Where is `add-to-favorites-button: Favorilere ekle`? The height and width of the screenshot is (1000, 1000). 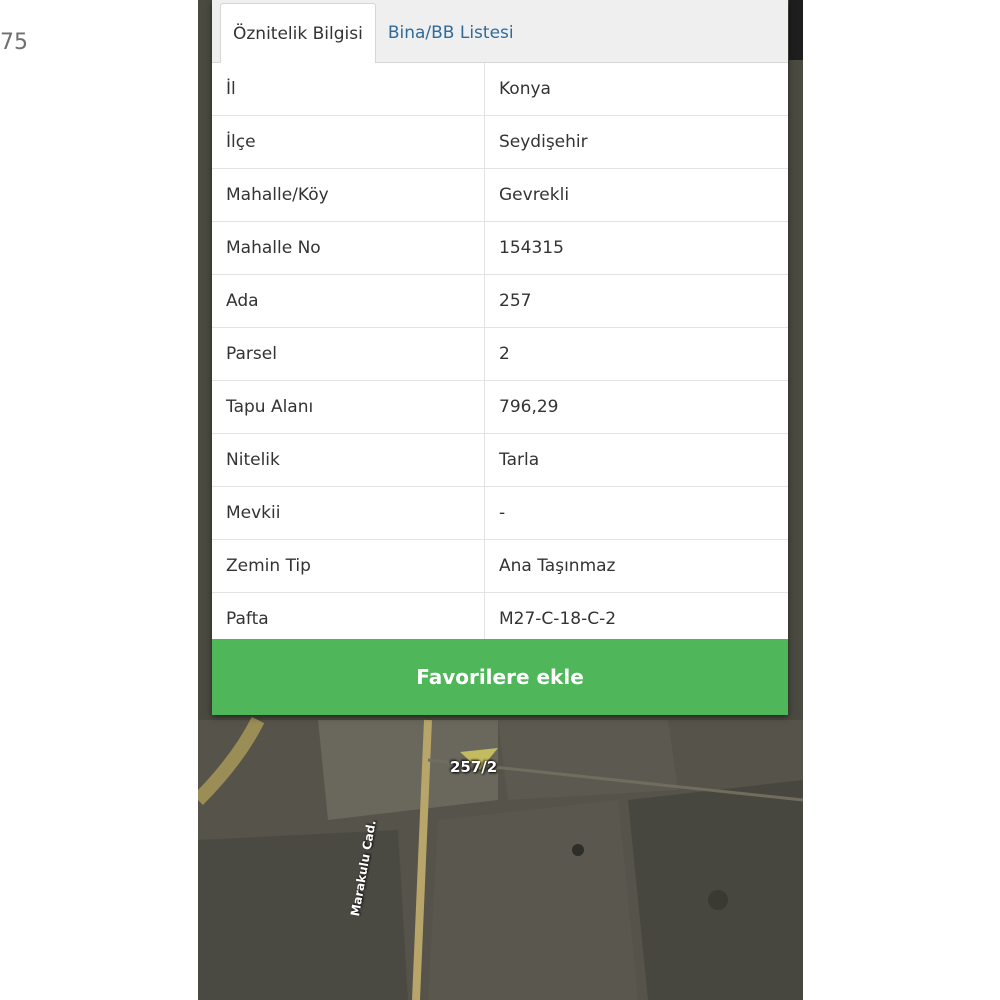
add-to-favorites-button: Favorilere ekle is located at coordinates (500, 677).